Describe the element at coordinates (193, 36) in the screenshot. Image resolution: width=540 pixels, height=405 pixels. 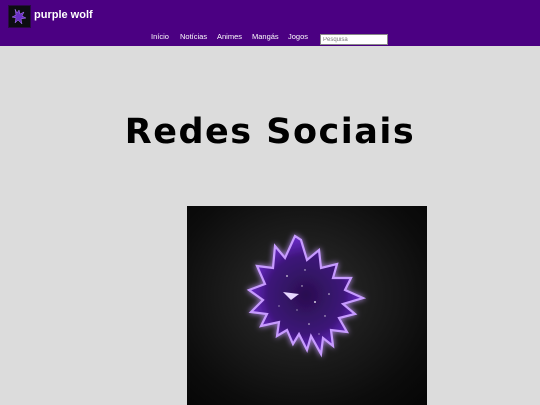
I see `nav-item-noticias: Notícias` at that location.